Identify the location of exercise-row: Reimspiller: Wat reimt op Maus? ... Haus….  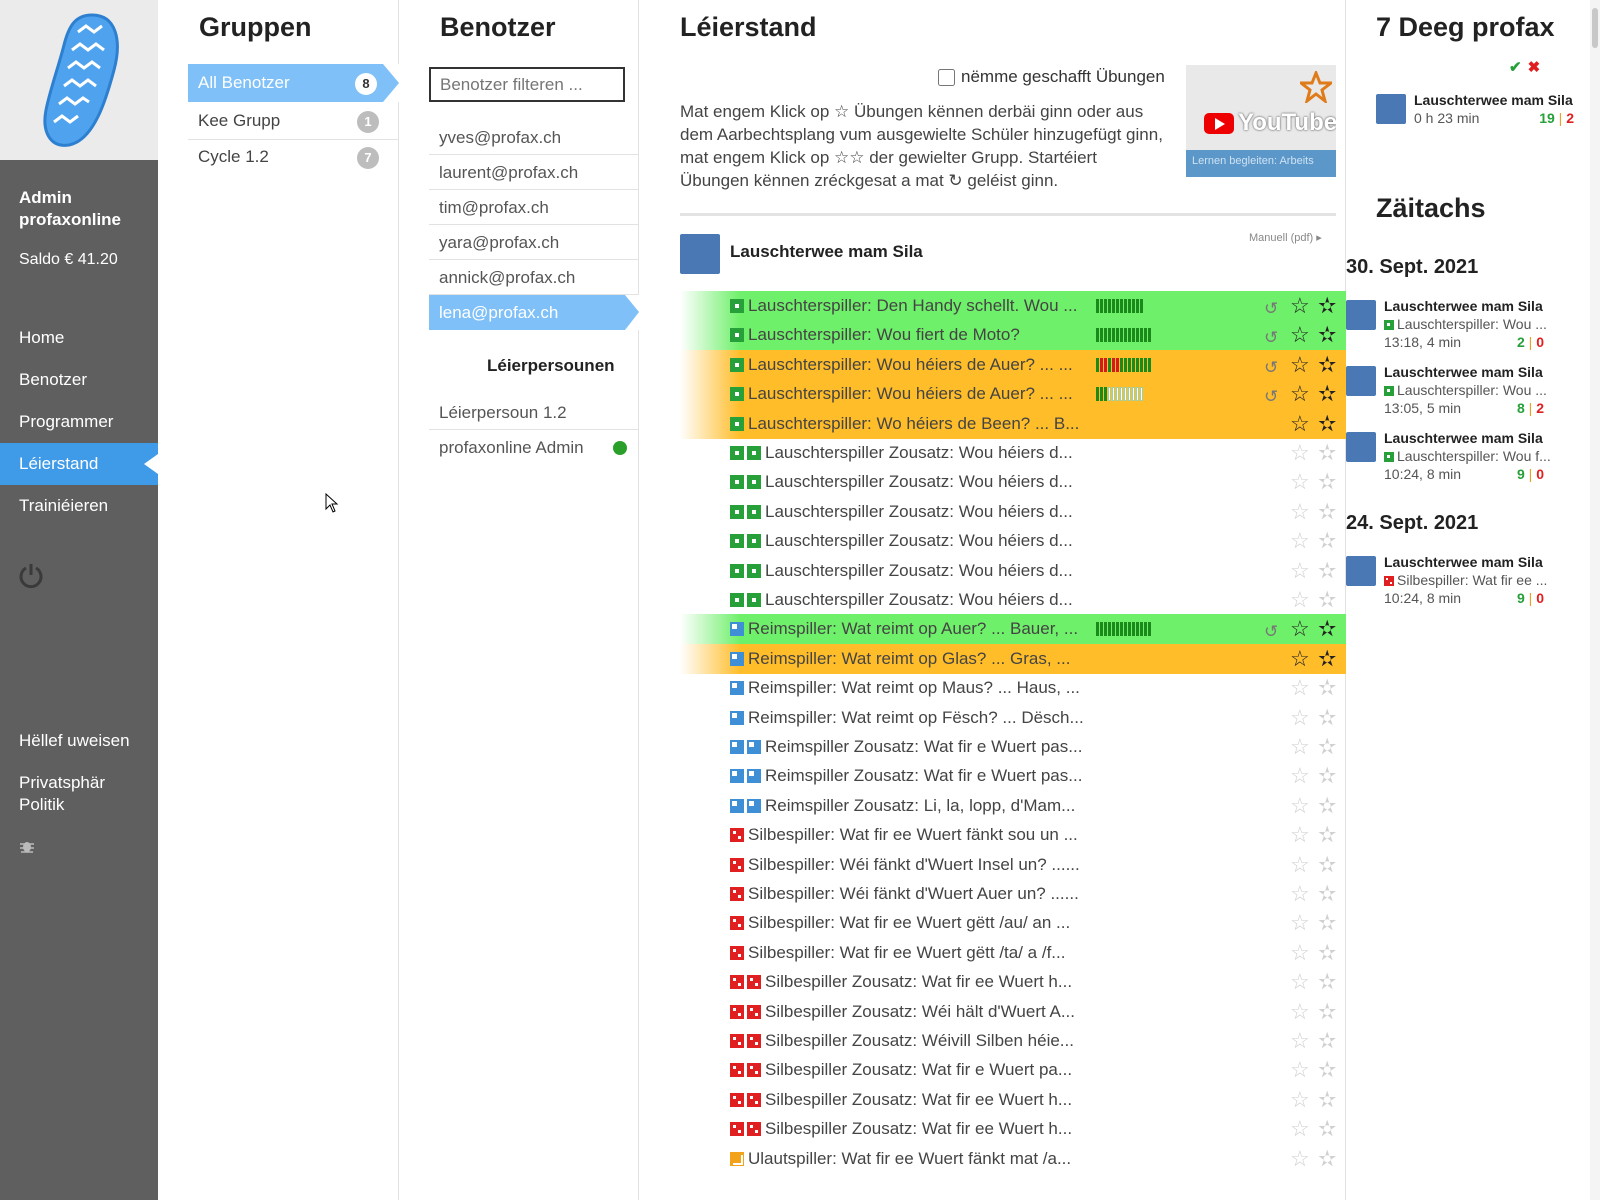
(1013, 688).